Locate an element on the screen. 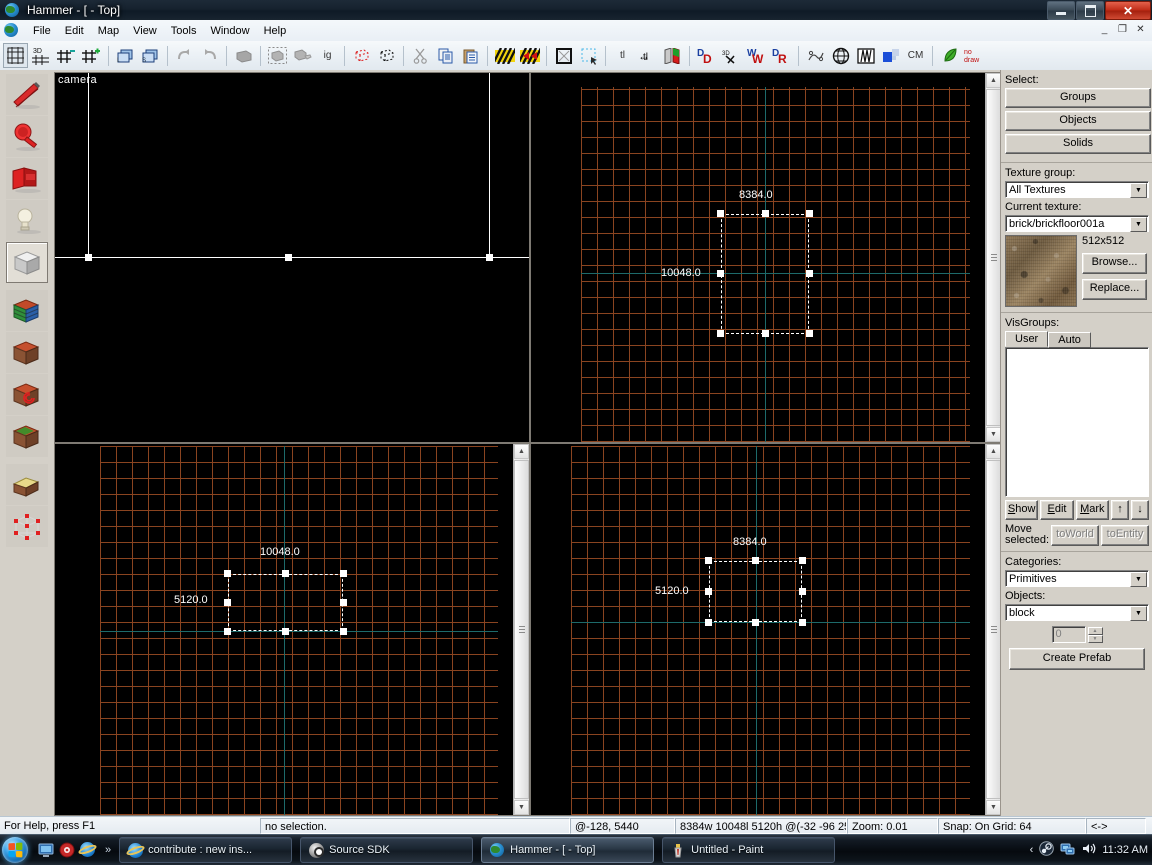 Image resolution: width=1152 pixels, height=865 pixels. flip-objects-button is located at coordinates (672, 55).